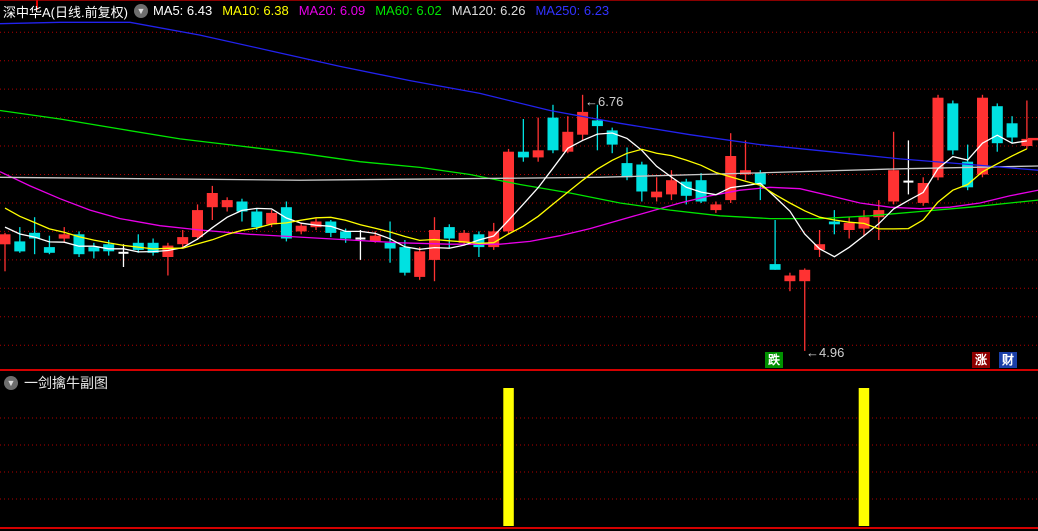 The image size is (1038, 531). I want to click on badge-cai: 财, so click(1008, 360).